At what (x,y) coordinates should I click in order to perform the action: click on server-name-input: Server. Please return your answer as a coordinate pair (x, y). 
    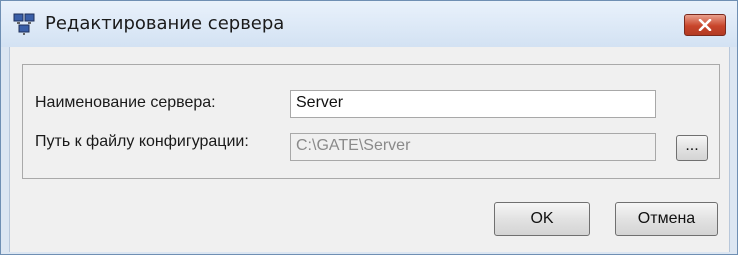
    Looking at the image, I should click on (473, 104).